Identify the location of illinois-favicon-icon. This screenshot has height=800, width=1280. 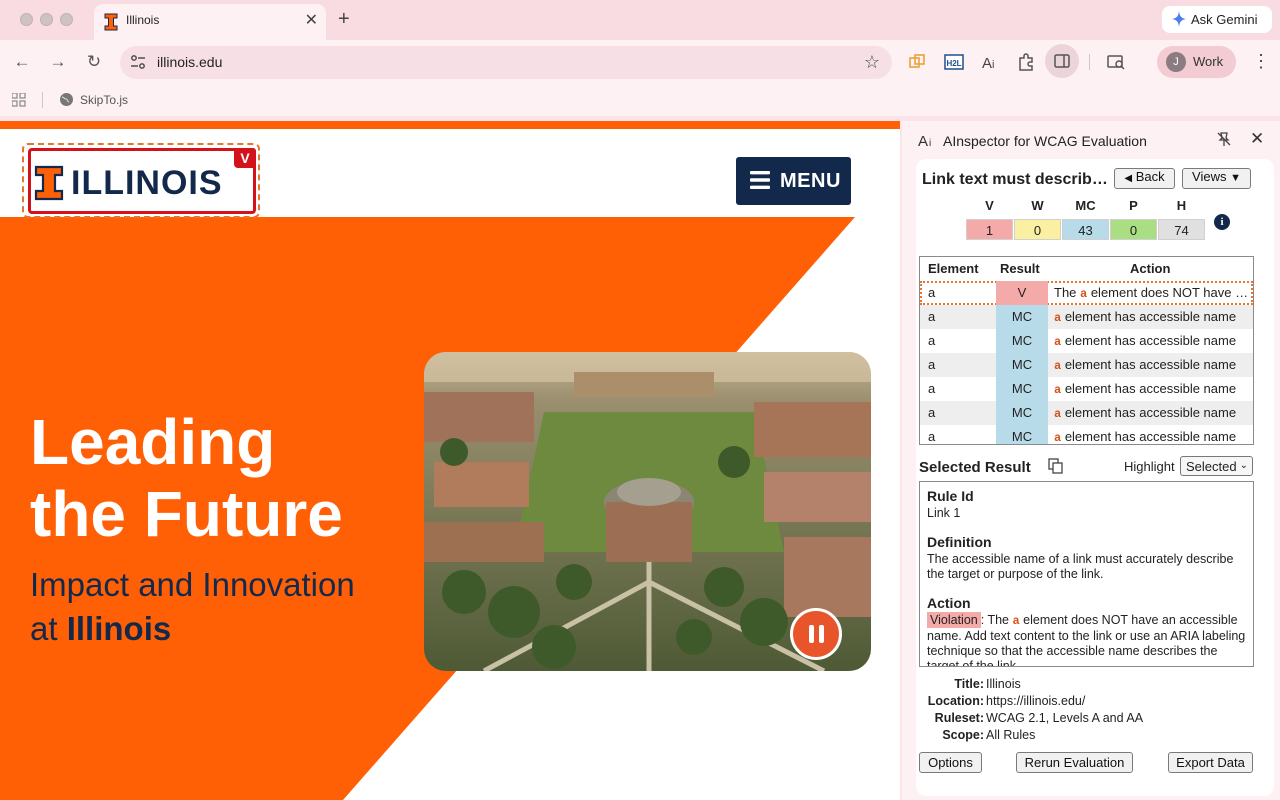
(111, 22).